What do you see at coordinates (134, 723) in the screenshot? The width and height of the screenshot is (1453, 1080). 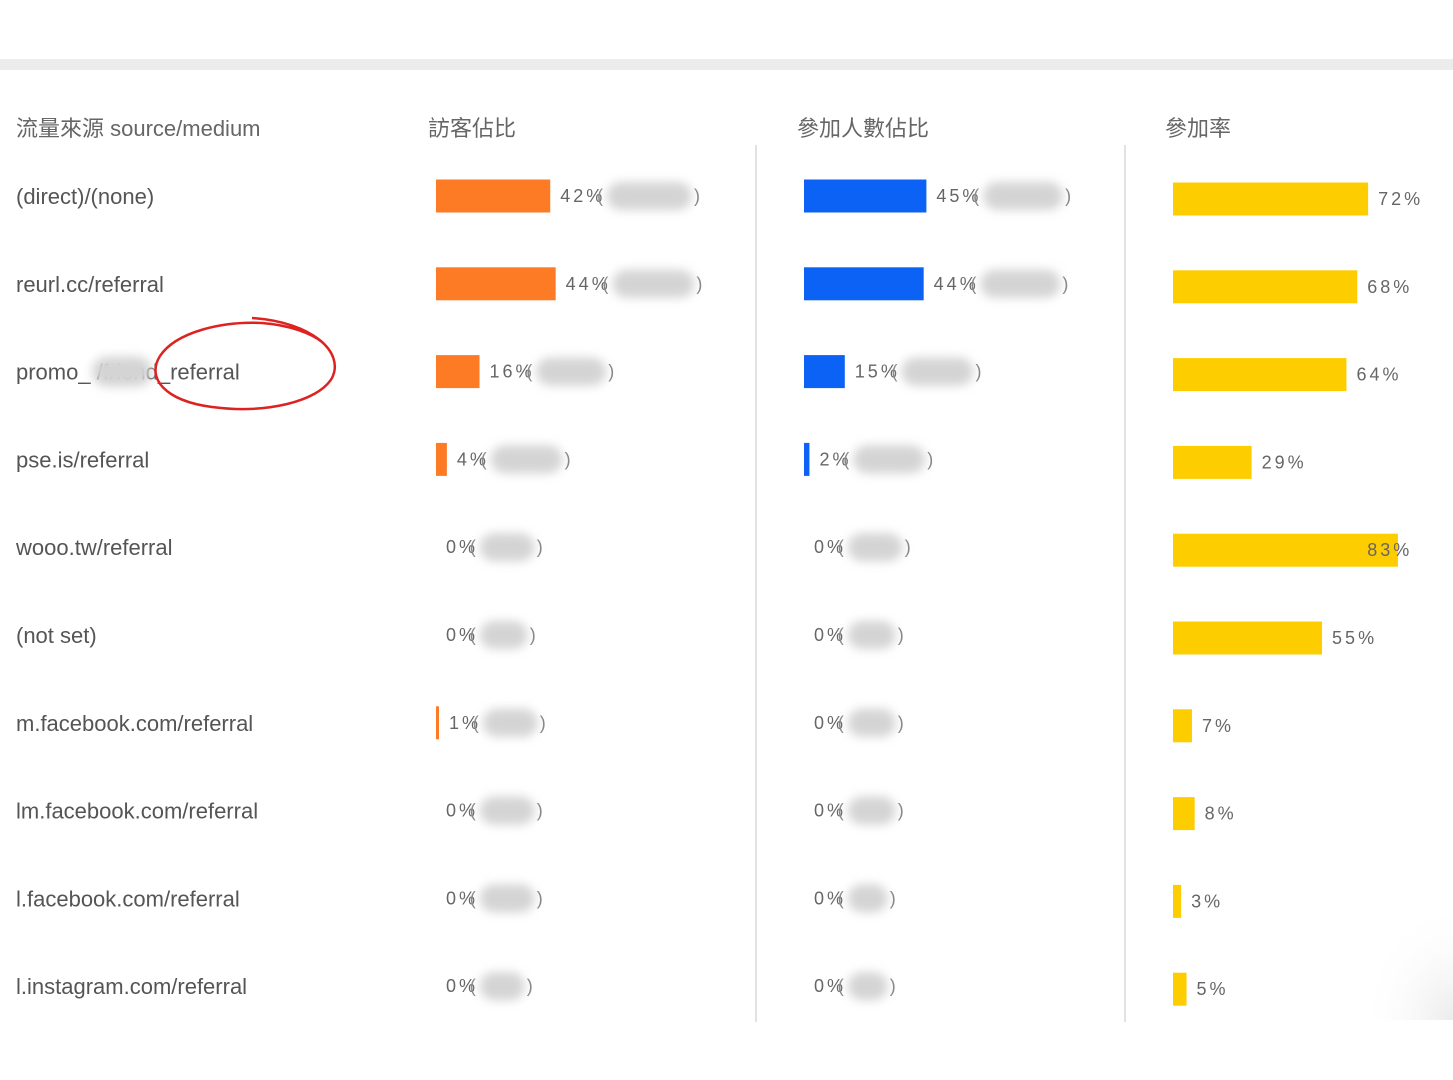 I see `source-label: m.facebook.com/referral` at bounding box center [134, 723].